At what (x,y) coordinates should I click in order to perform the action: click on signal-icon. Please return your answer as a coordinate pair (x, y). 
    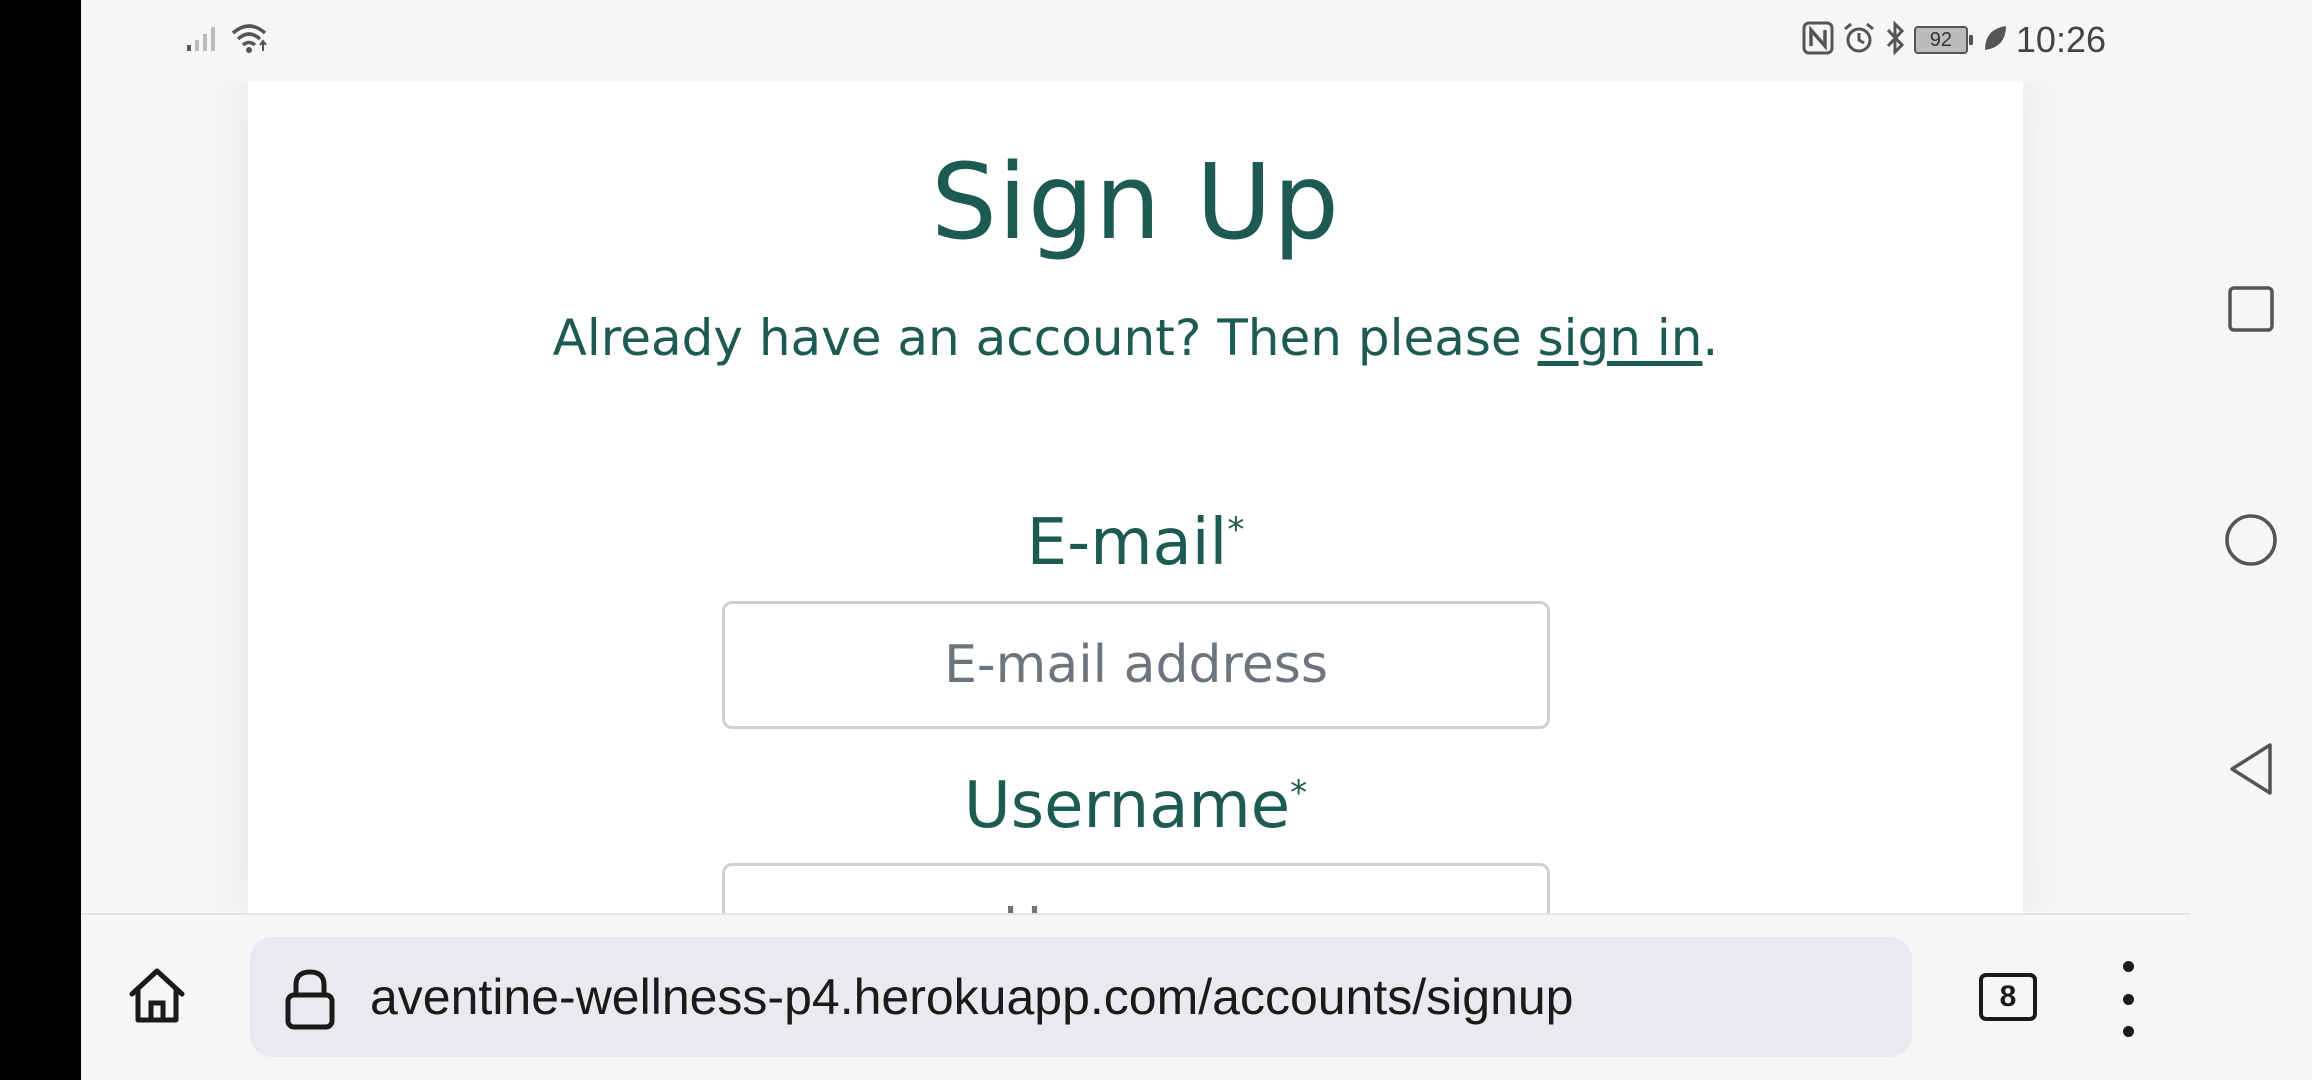
    Looking at the image, I should click on (203, 40).